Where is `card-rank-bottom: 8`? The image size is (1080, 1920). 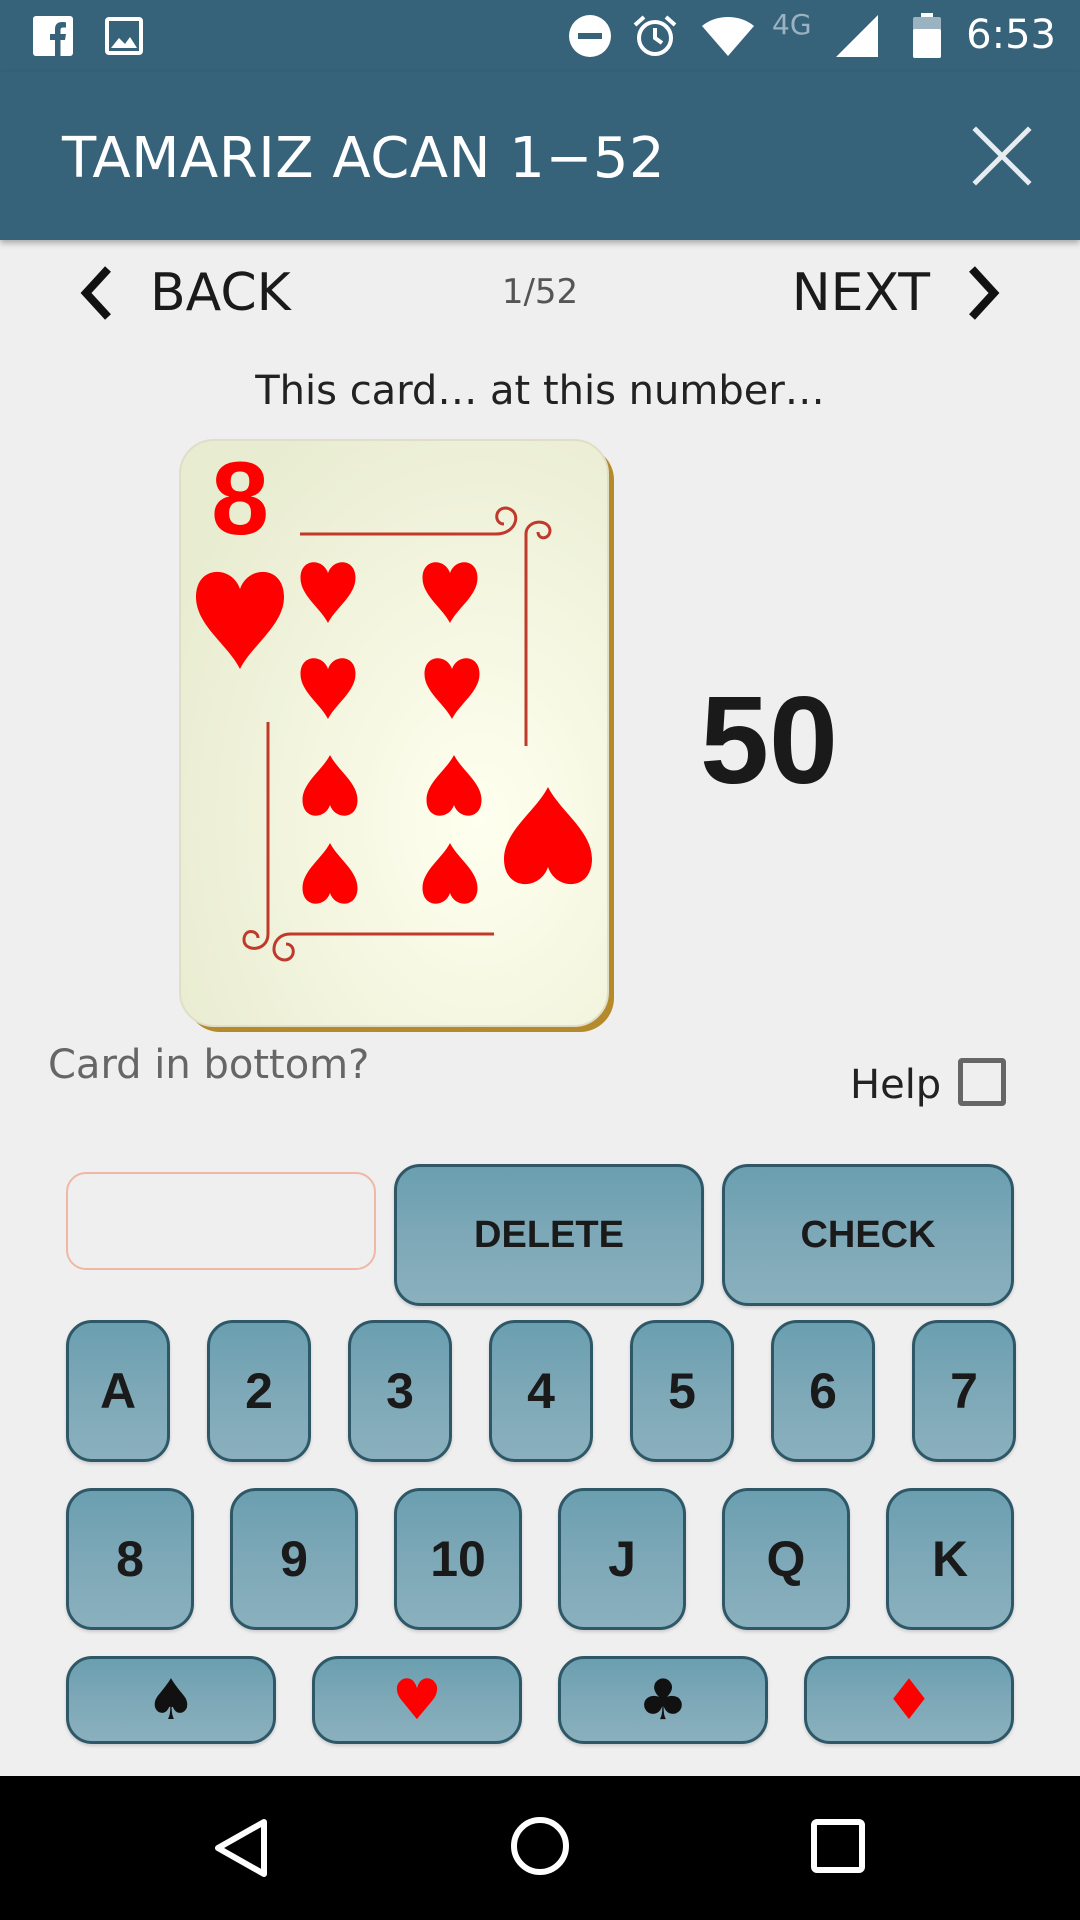 card-rank-bottom: 8 is located at coordinates (550, 1037).